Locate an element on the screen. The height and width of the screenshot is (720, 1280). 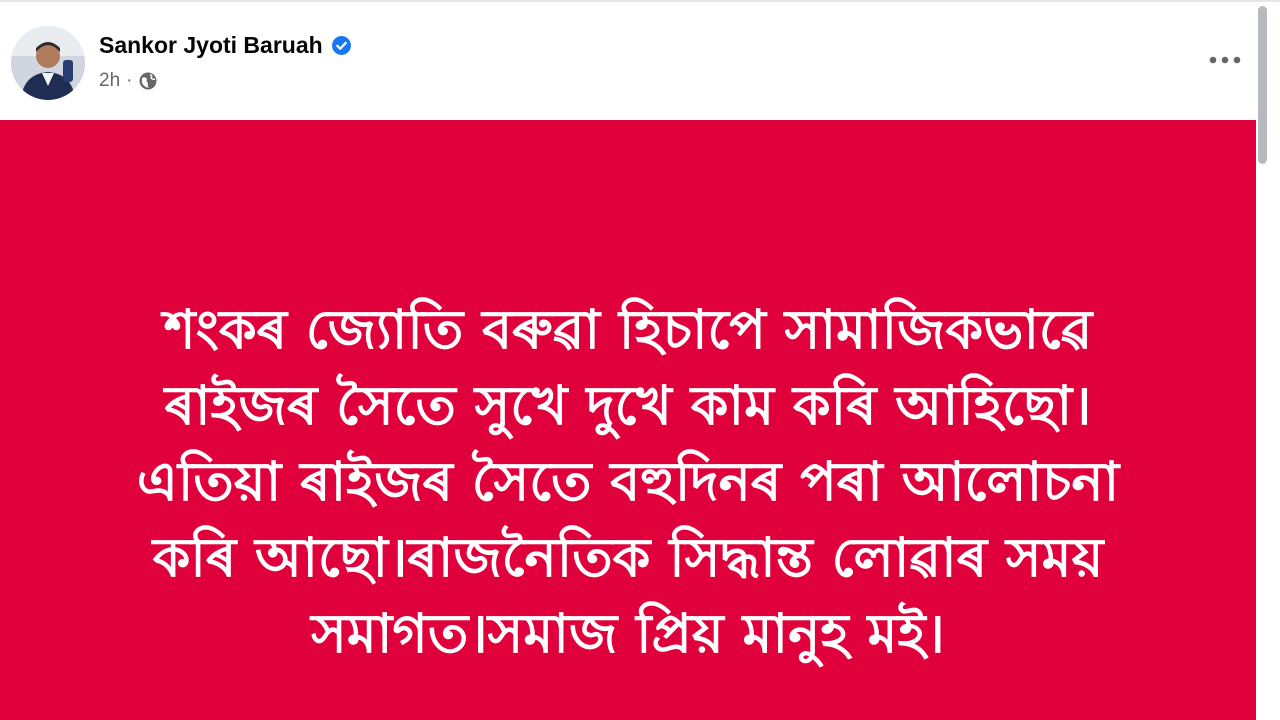
globe-icon is located at coordinates (148, 81).